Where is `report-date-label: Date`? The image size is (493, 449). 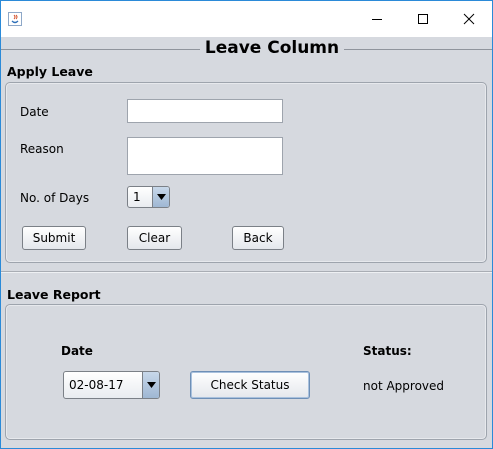 report-date-label: Date is located at coordinates (77, 351).